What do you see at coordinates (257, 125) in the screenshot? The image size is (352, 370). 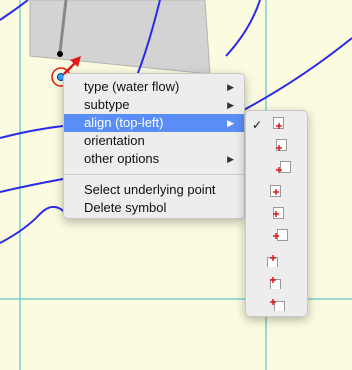 I see `checkmark-icon: ✓` at bounding box center [257, 125].